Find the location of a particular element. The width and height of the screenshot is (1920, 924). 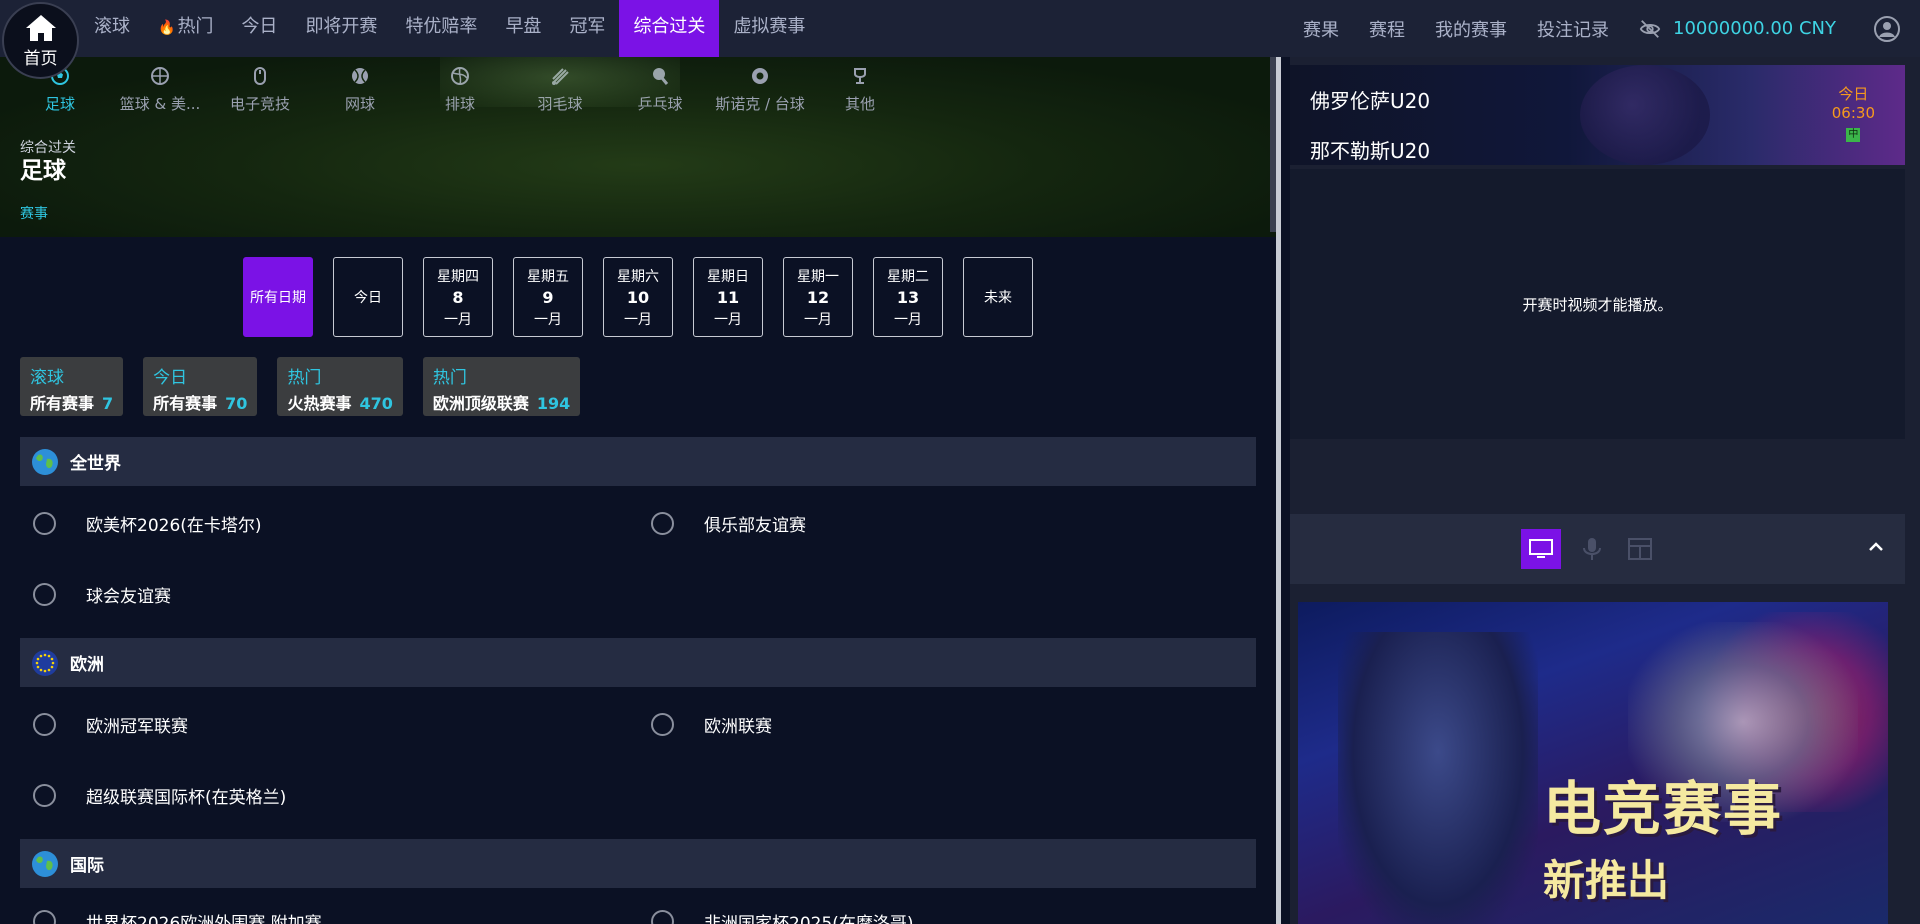

date-num: 10 is located at coordinates (638, 297).